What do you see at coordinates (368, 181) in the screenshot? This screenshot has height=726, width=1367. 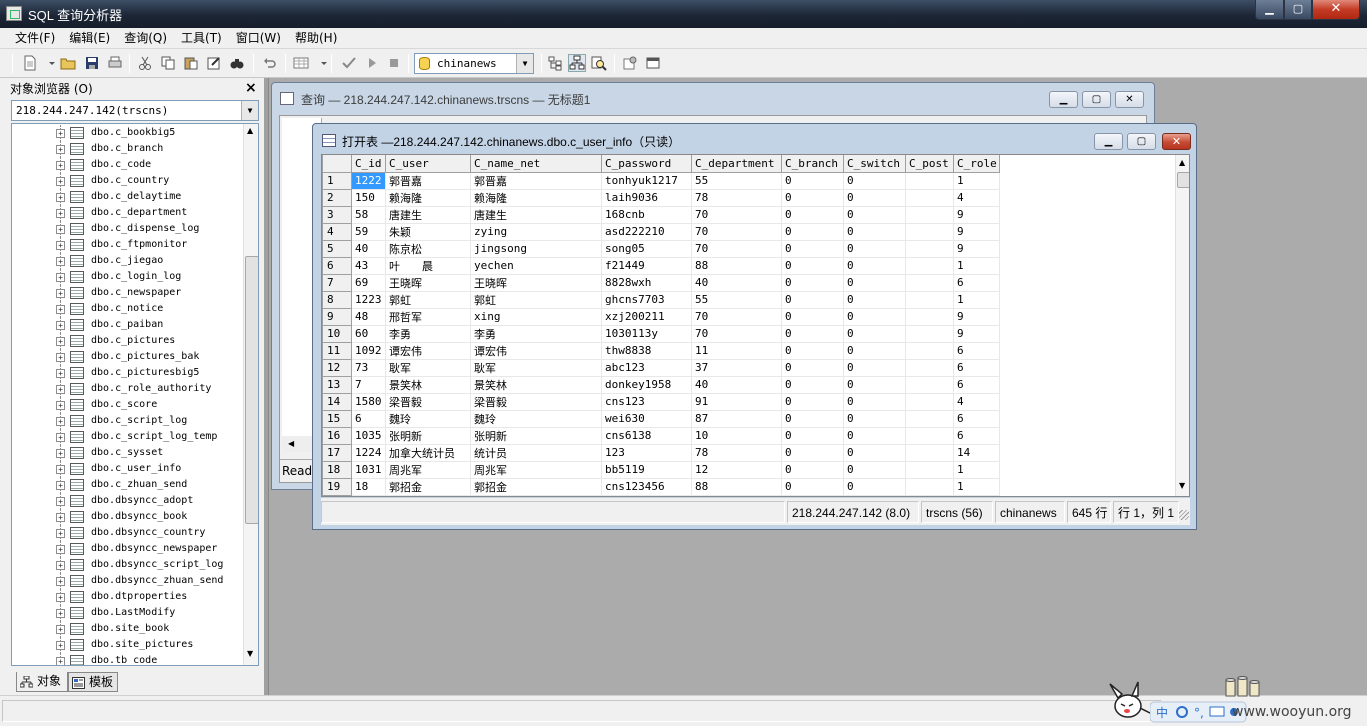 I see `table-cell: 1222` at bounding box center [368, 181].